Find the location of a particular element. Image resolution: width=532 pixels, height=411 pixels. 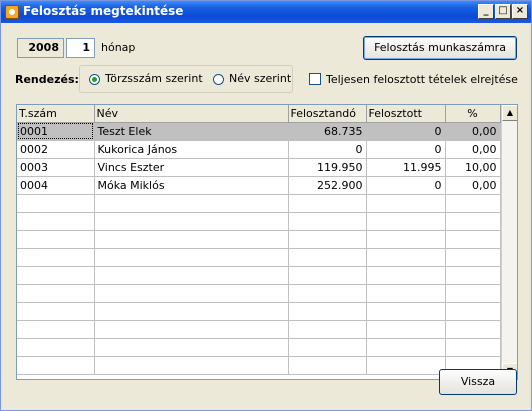

table-row: 0003 Vincs Eszter 119.950 11.995 10,00 is located at coordinates (259, 167).